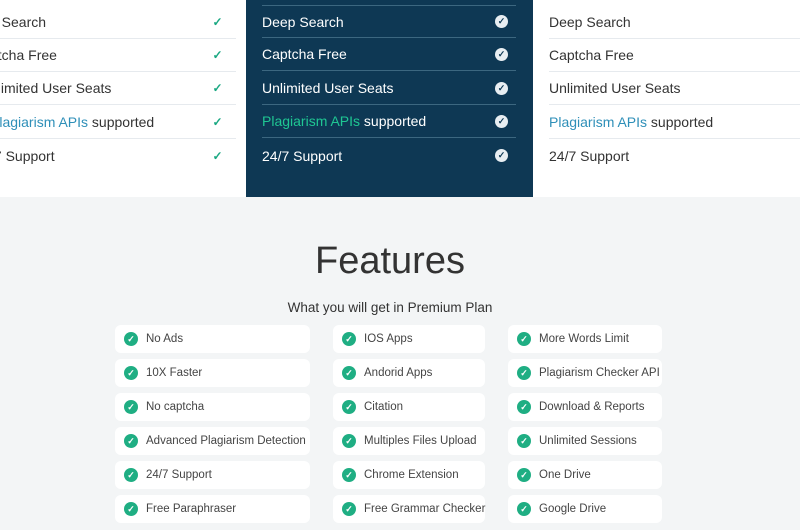  What do you see at coordinates (390, 307) in the screenshot?
I see `features-subtitle: What you will get in Premium Plan` at bounding box center [390, 307].